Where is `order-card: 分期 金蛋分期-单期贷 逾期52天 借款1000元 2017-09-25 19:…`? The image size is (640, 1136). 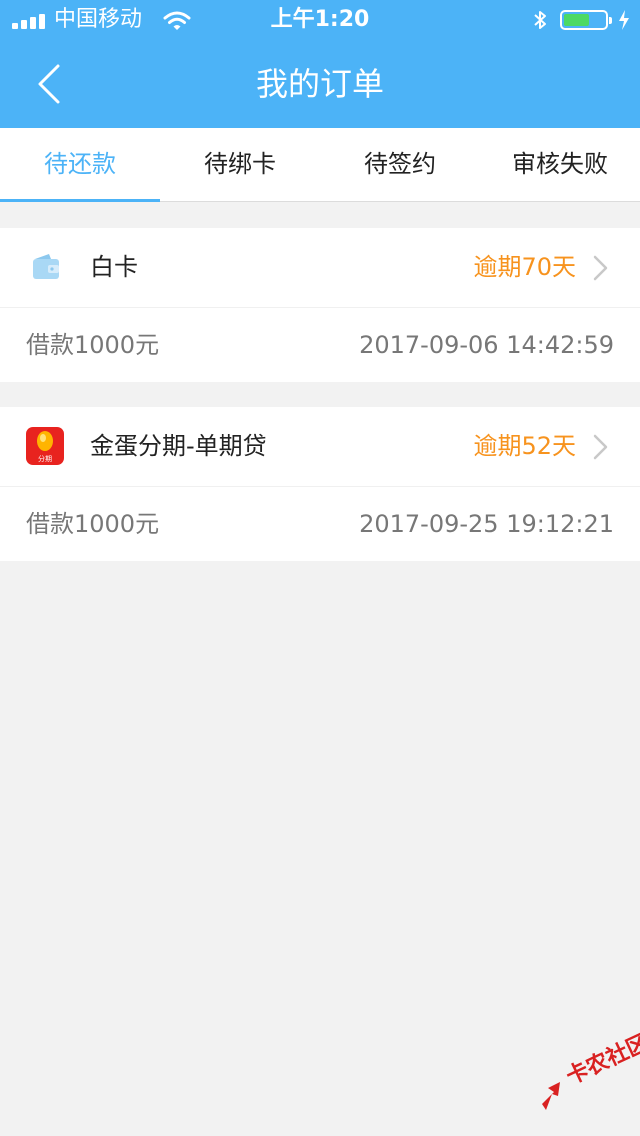 order-card: 分期 金蛋分期-单期贷 逾期52天 借款1000元 2017-09-25 19:… is located at coordinates (320, 484).